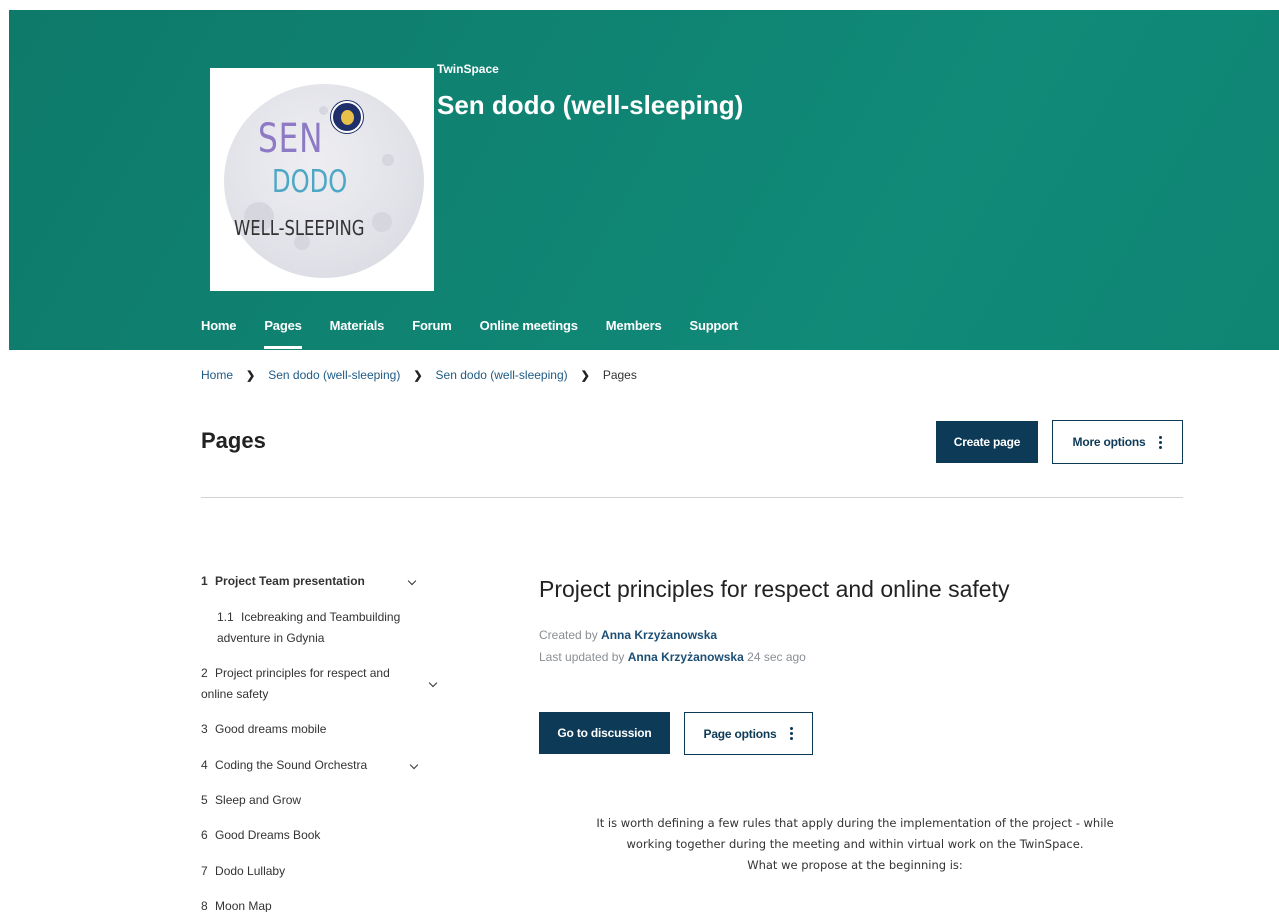 This screenshot has width=1279, height=912. I want to click on body-line: What we propose at the beginning is:, so click(855, 865).